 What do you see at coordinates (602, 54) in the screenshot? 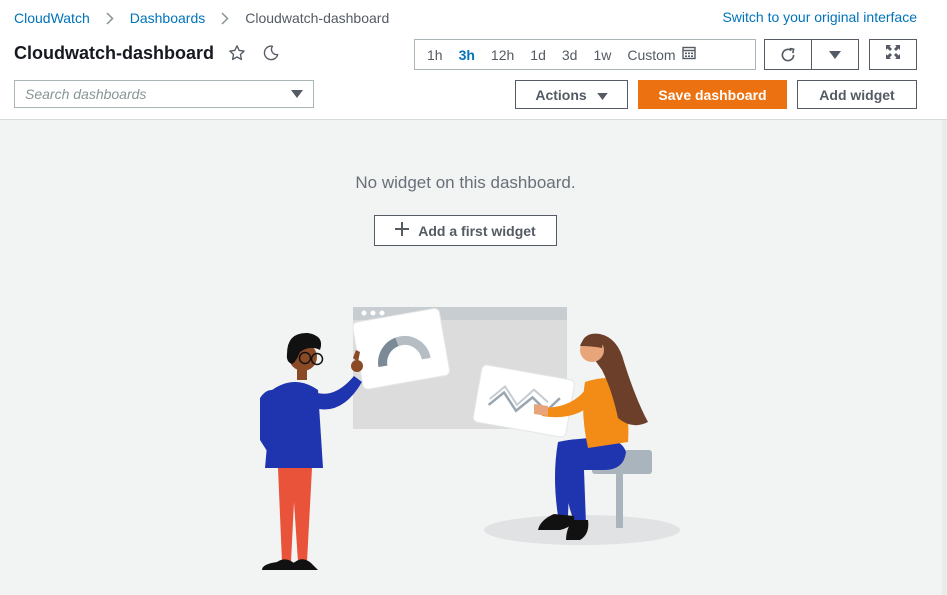
I see `time-range-1w: 1w` at bounding box center [602, 54].